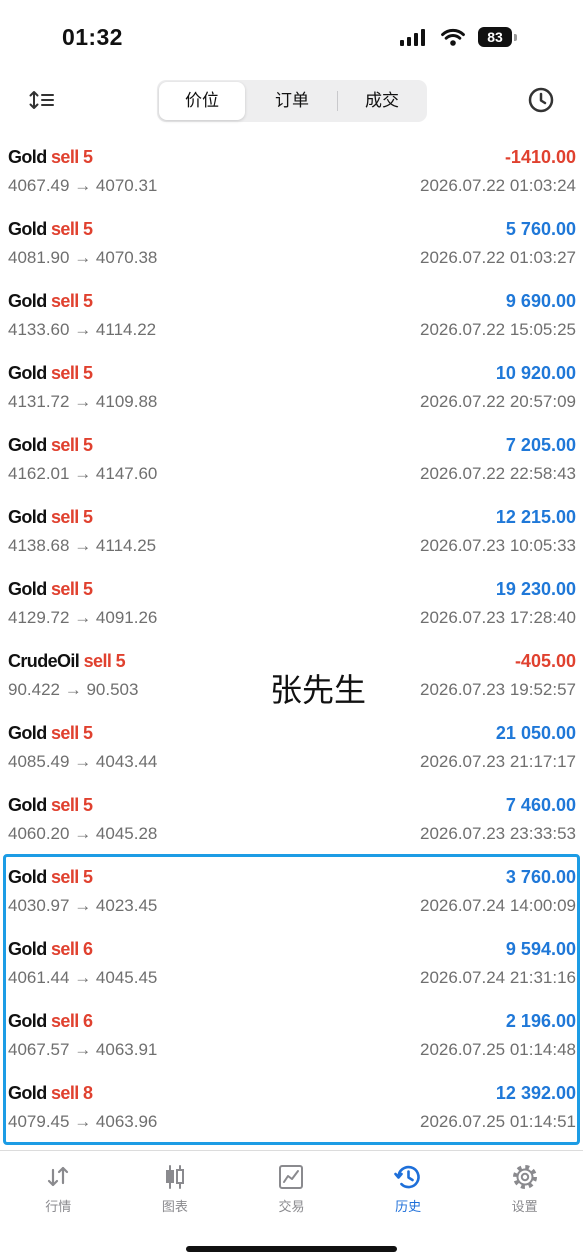 The width and height of the screenshot is (583, 1260). I want to click on trade-prices: 4060.20 → 4045.28, so click(82, 834).